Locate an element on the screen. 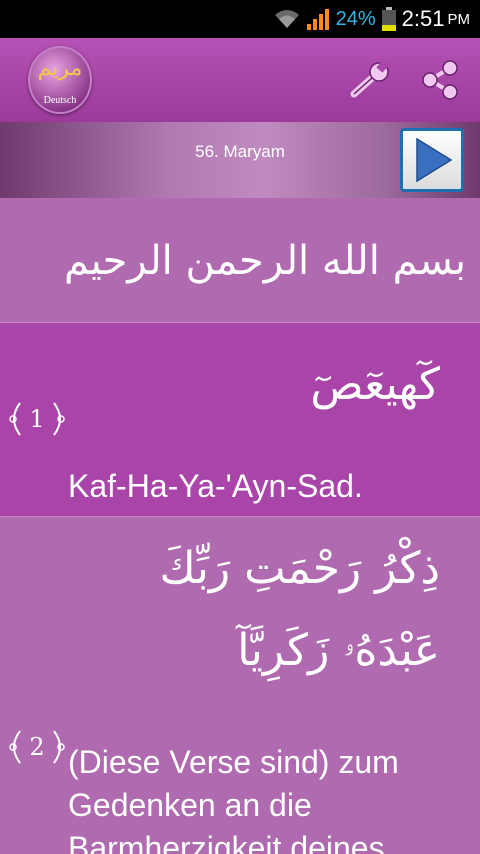  tools-icon is located at coordinates (369, 79).